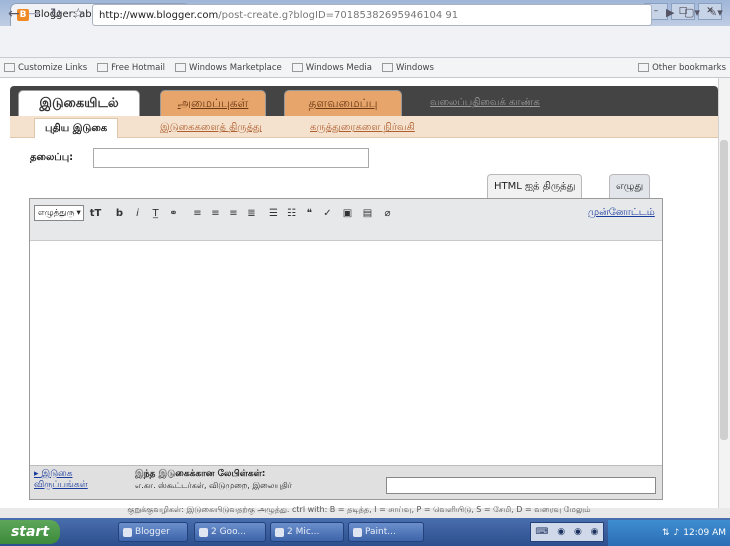  Describe the element at coordinates (34, 14) in the screenshot. I see `forward-icon: →` at that location.